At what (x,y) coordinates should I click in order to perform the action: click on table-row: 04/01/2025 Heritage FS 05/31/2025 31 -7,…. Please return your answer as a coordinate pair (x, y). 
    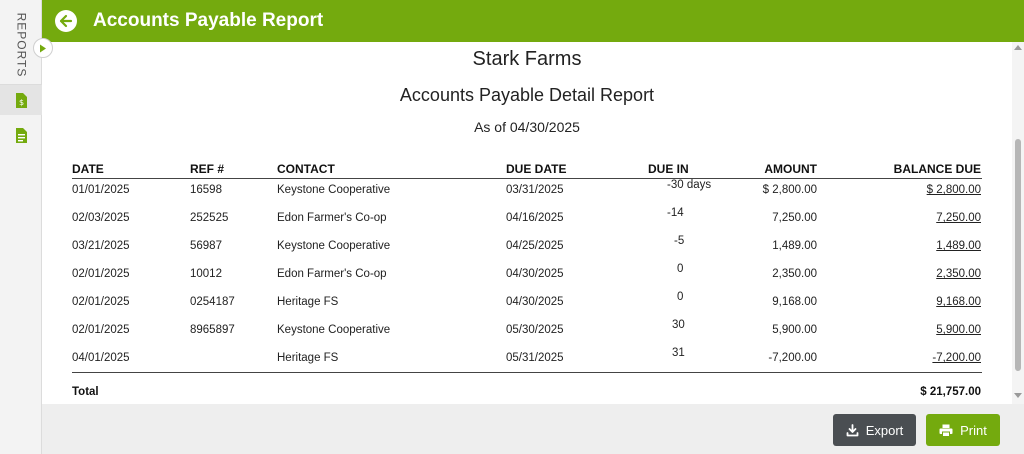
    Looking at the image, I should click on (533, 359).